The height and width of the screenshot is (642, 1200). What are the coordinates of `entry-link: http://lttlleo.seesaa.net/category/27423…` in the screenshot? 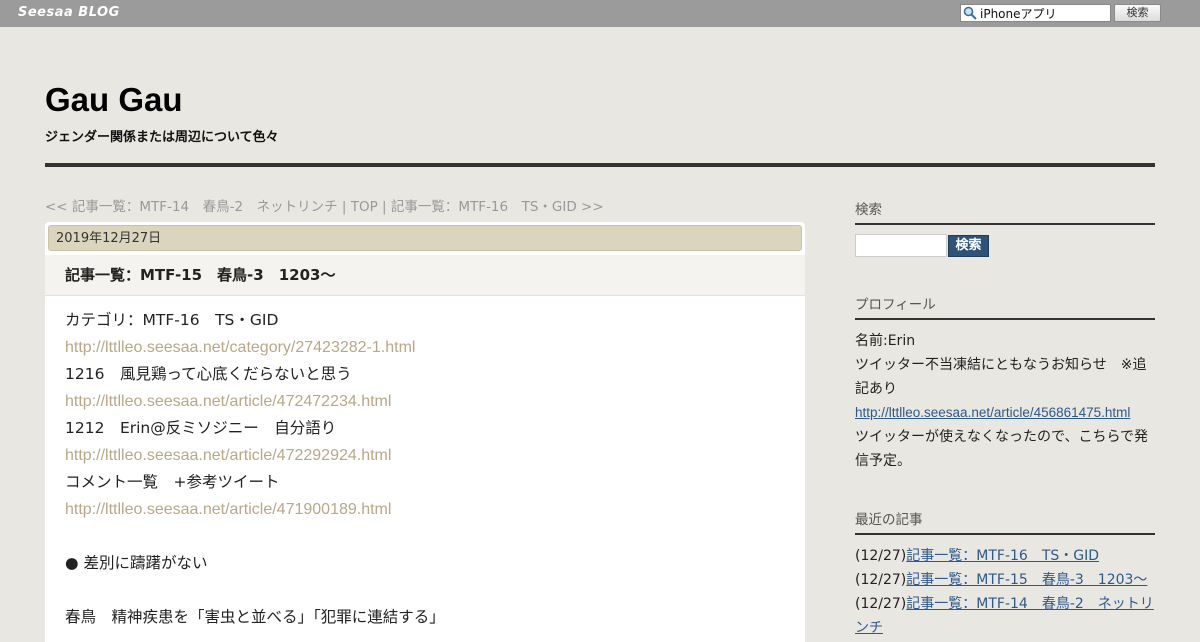 It's located at (240, 347).